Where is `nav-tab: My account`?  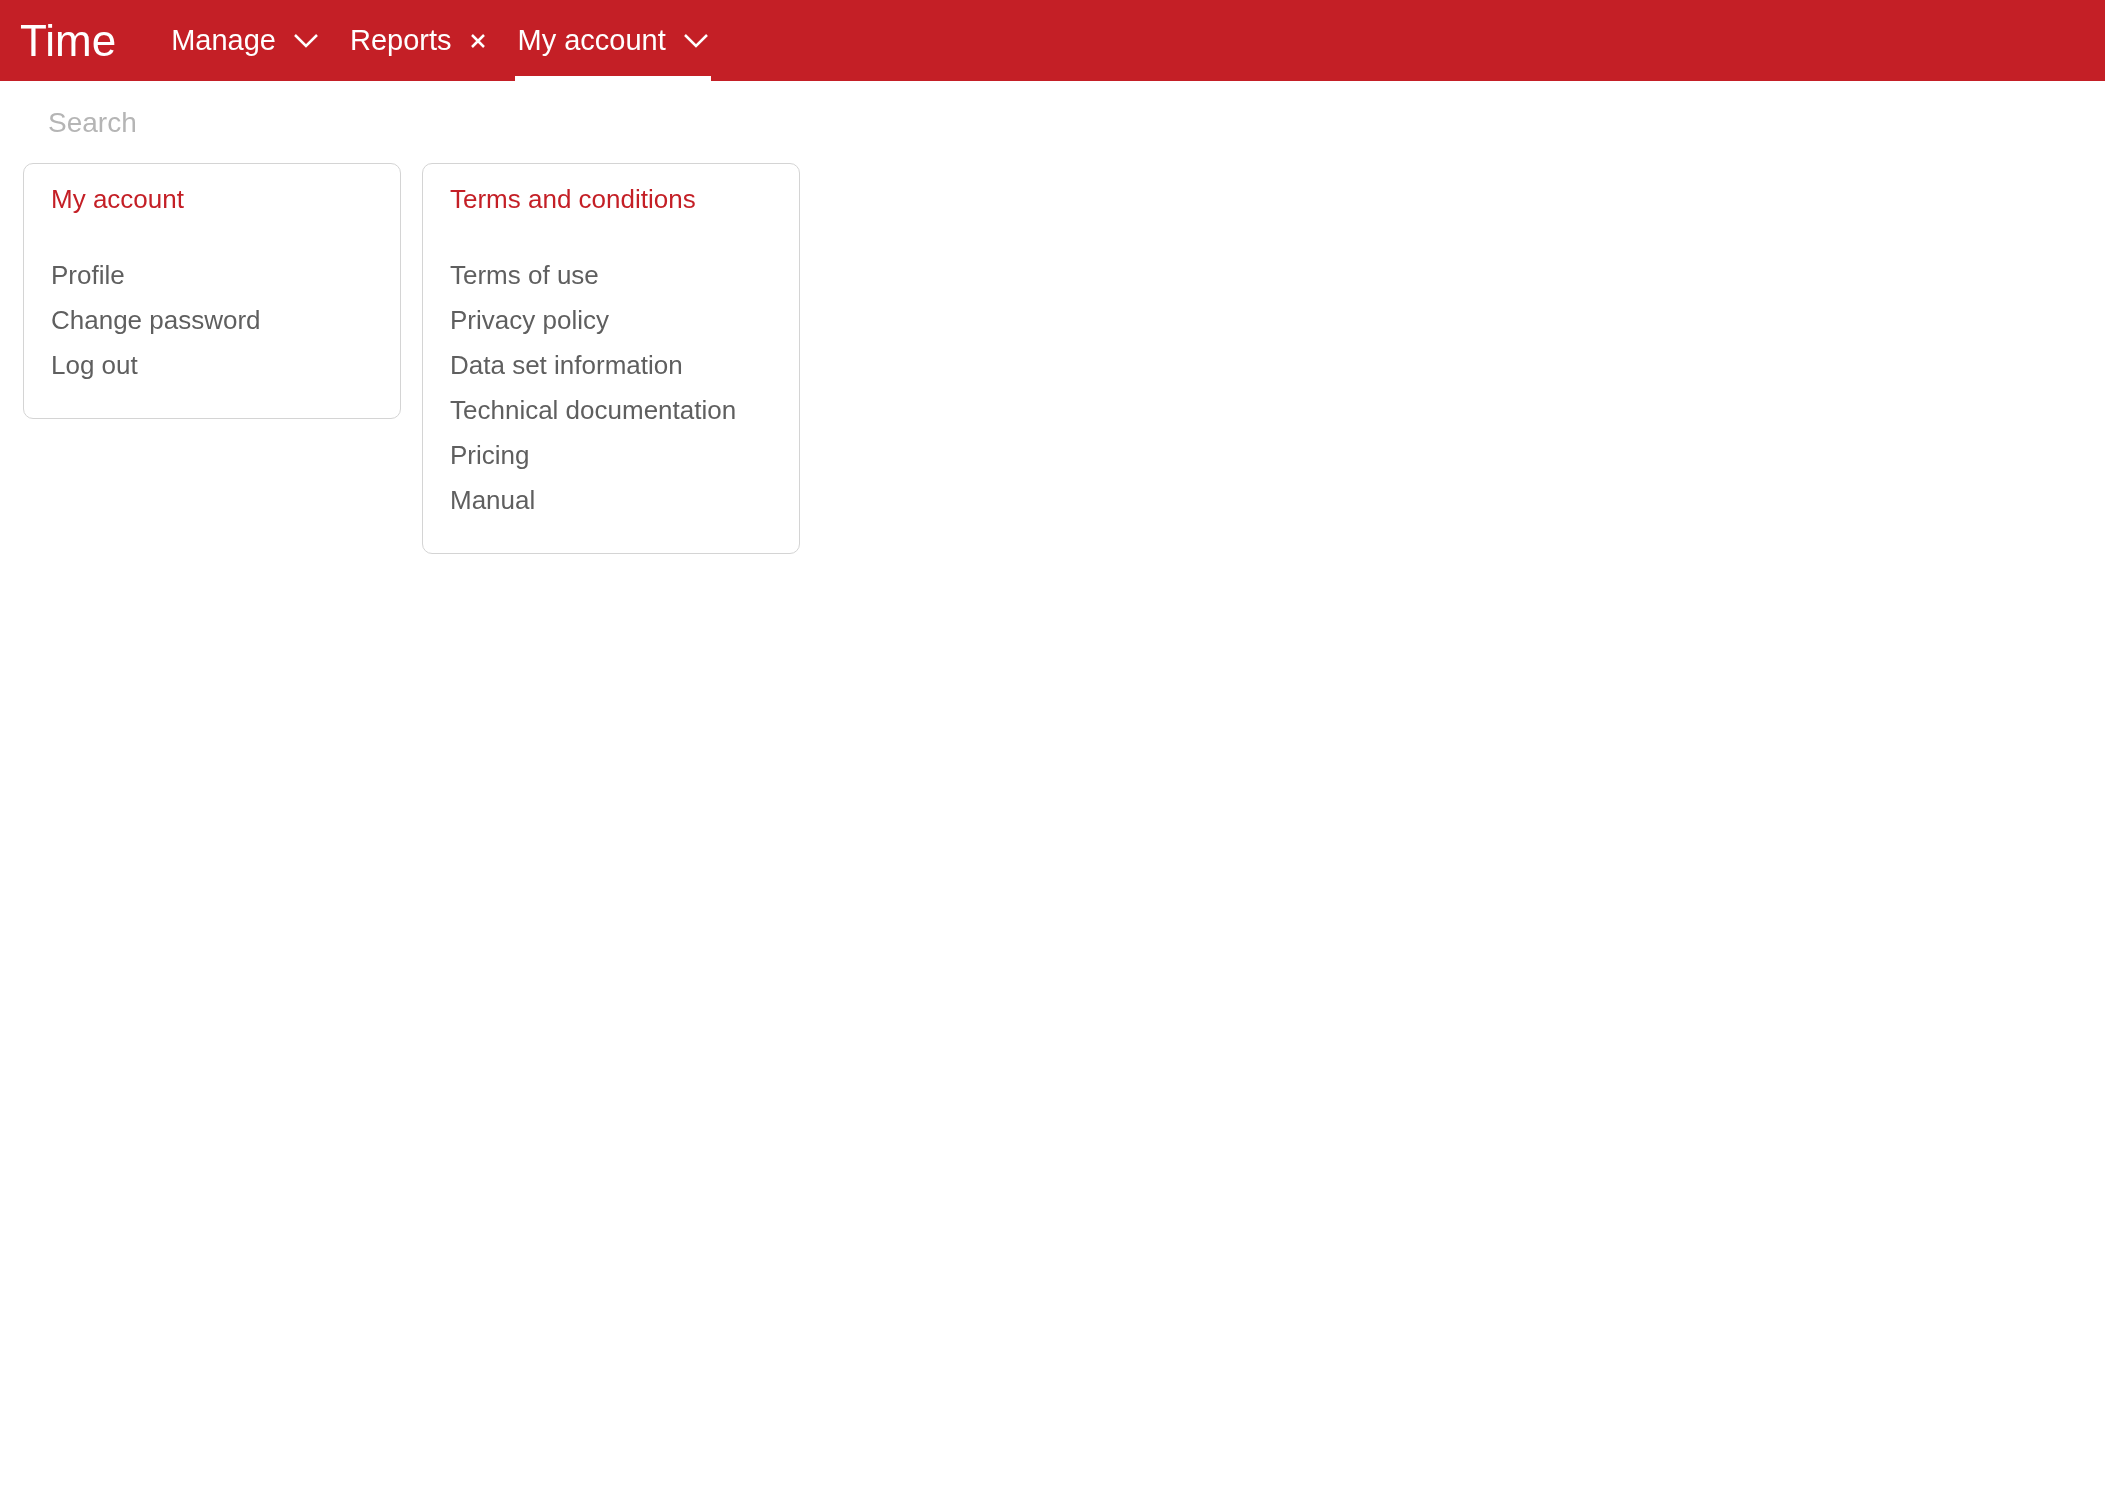
nav-tab: My account is located at coordinates (612, 40).